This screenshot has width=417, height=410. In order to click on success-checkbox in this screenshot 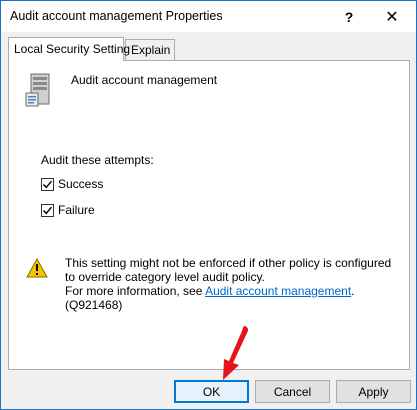, I will do `click(47, 184)`.